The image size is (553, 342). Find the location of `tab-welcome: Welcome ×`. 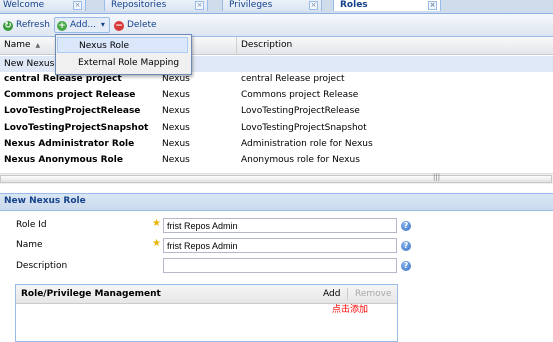

tab-welcome: Welcome × is located at coordinates (43, 5).